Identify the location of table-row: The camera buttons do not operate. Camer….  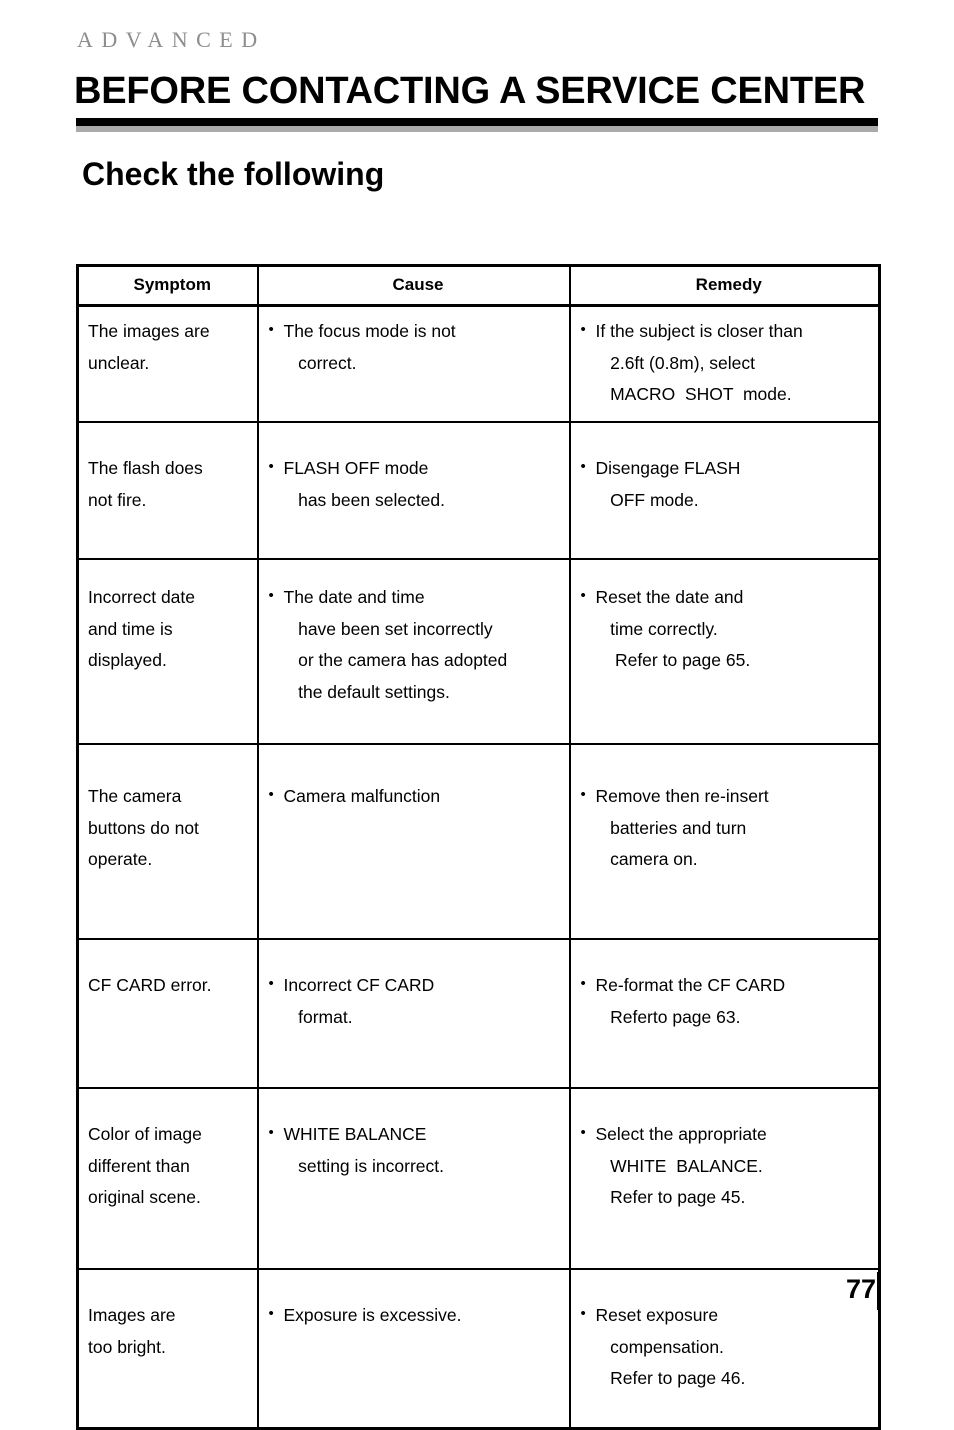
(478, 841).